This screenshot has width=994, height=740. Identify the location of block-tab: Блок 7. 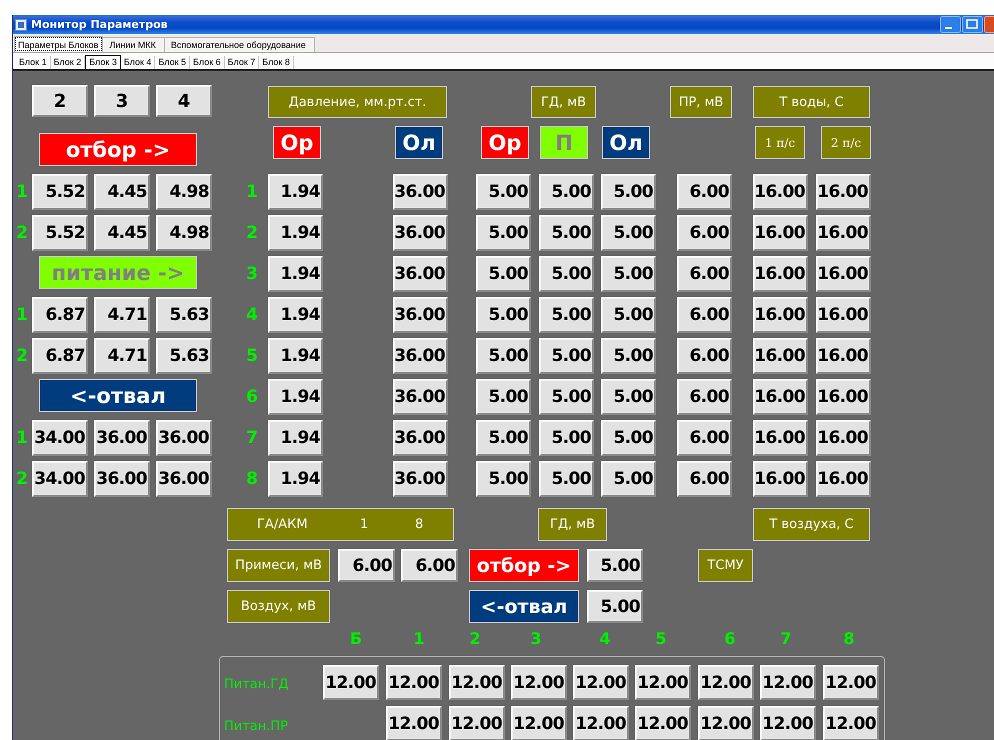
(242, 62).